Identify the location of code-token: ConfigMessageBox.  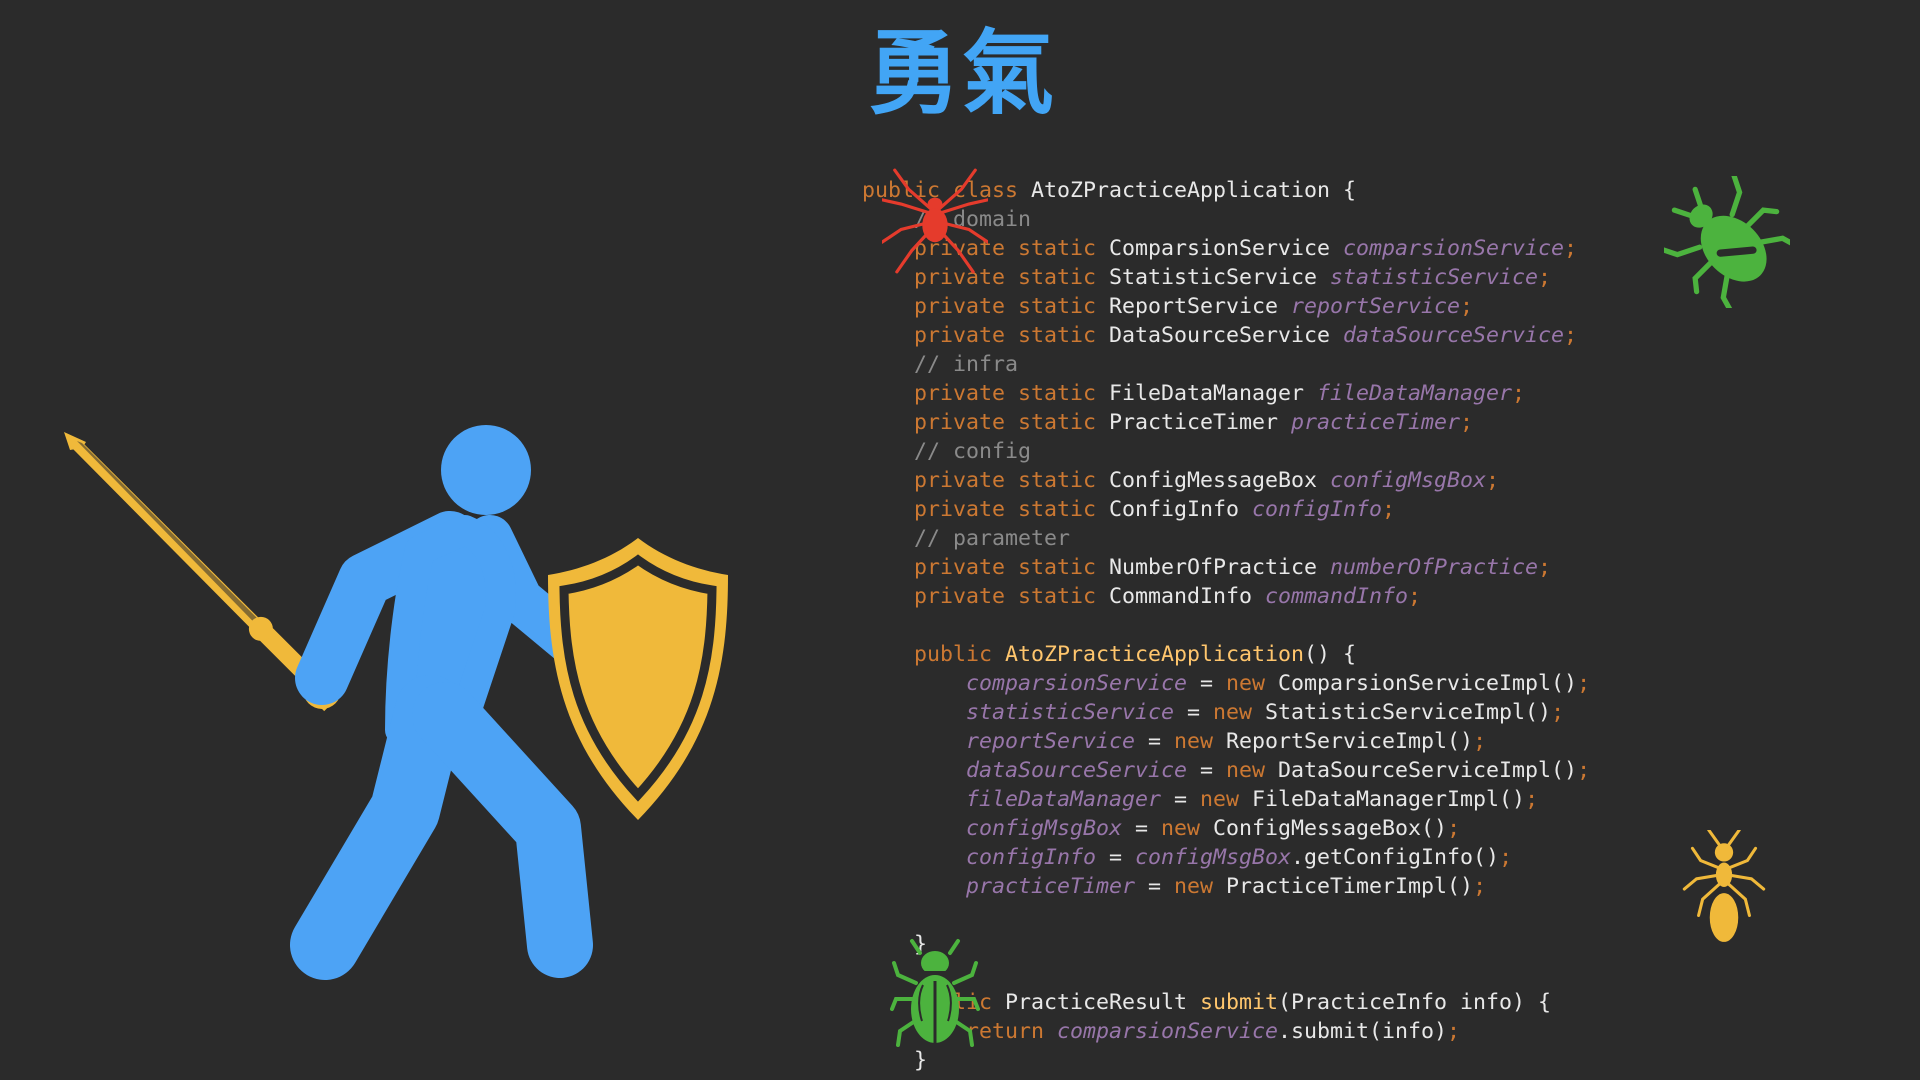
(1220, 480).